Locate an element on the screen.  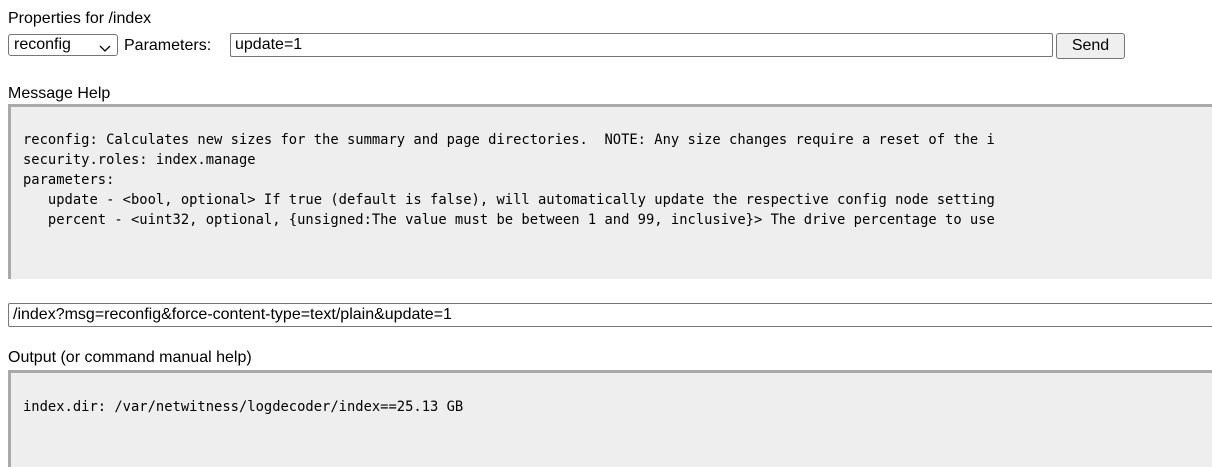
message-select: reconfig is located at coordinates (63, 45).